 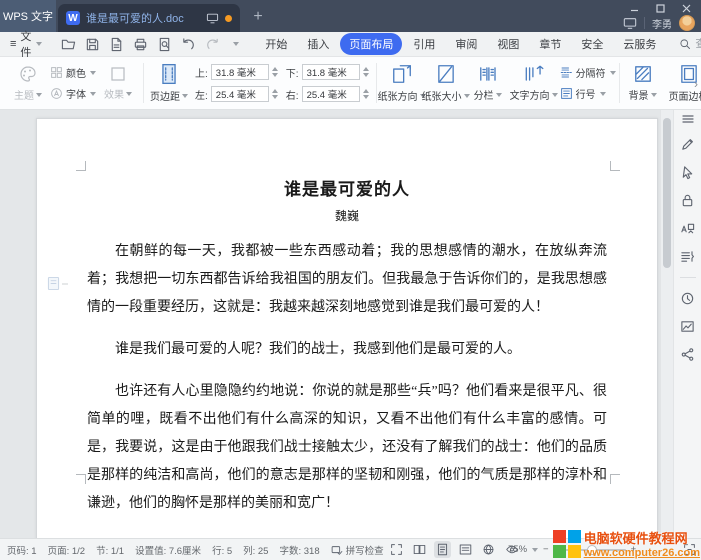 What do you see at coordinates (685, 44) in the screenshot?
I see `search-icon` at bounding box center [685, 44].